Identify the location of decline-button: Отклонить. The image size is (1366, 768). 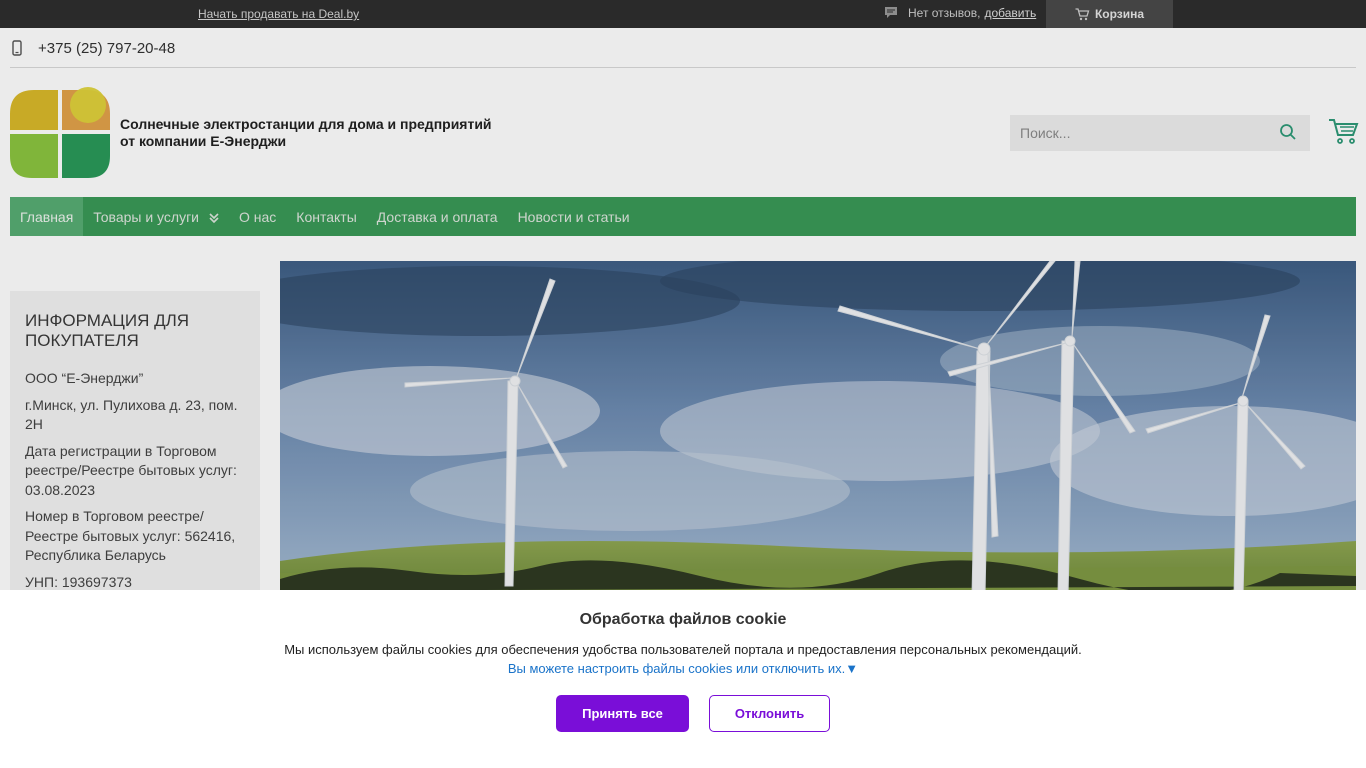
(769, 713).